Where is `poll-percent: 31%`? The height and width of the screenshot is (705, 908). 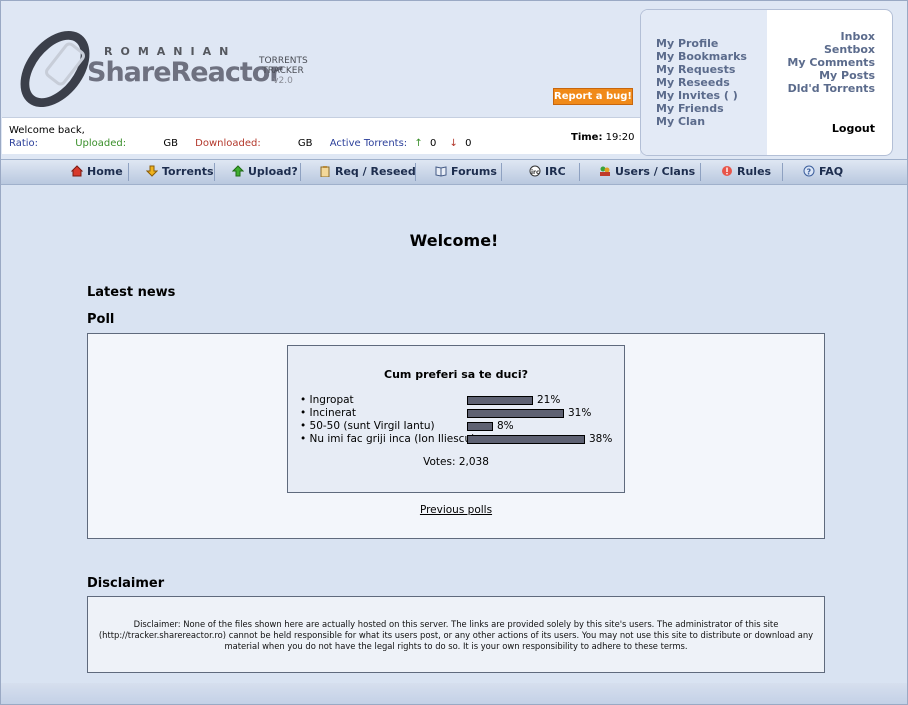
poll-percent: 31% is located at coordinates (580, 413).